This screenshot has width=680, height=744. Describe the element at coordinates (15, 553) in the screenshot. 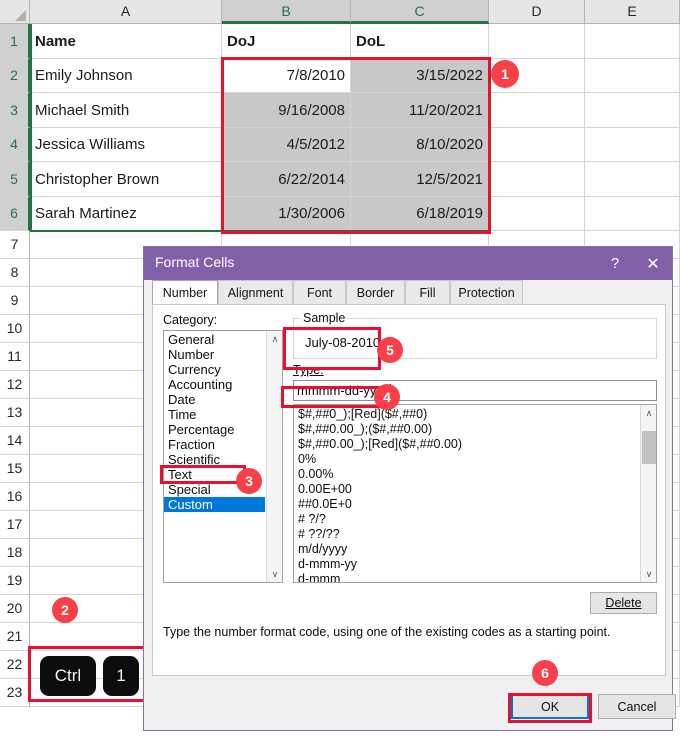

I see `row-header-18: 18` at that location.